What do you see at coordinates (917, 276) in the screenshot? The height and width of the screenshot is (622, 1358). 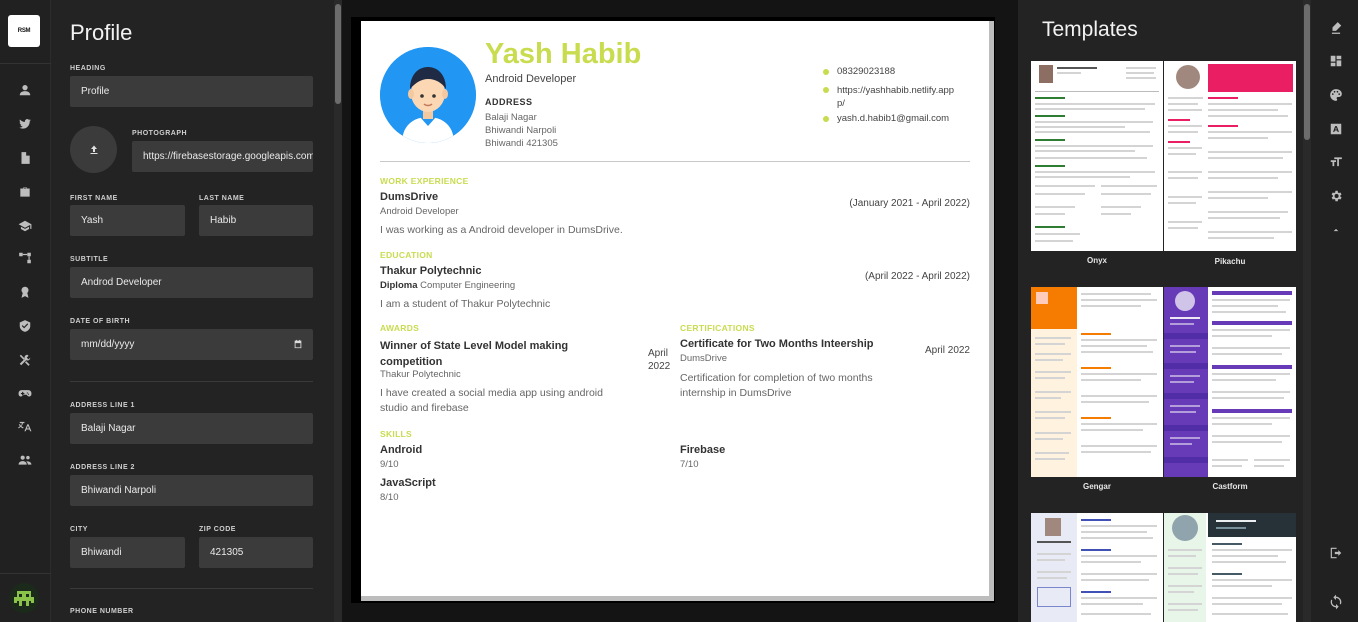 I see `education-dates: (April 2022 - April 2022)` at bounding box center [917, 276].